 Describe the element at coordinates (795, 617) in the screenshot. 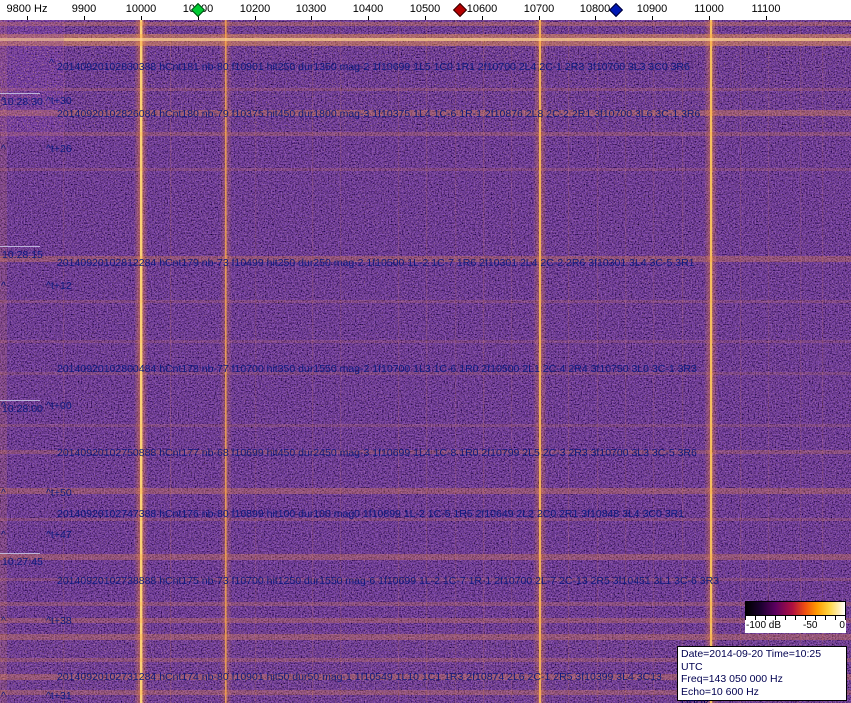

I see `db-colorbar: -100 dB -50 0` at that location.